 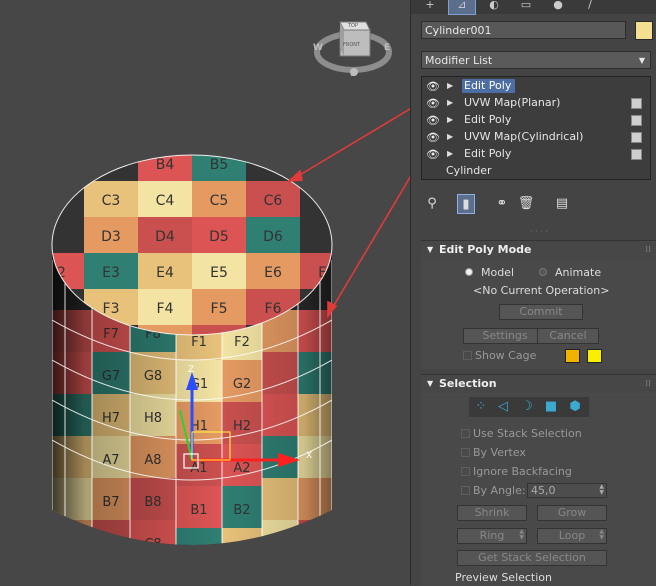 I want to click on stack-item-edit-poly-2: 👁 ▶ Edit Poly, so click(x=536, y=120).